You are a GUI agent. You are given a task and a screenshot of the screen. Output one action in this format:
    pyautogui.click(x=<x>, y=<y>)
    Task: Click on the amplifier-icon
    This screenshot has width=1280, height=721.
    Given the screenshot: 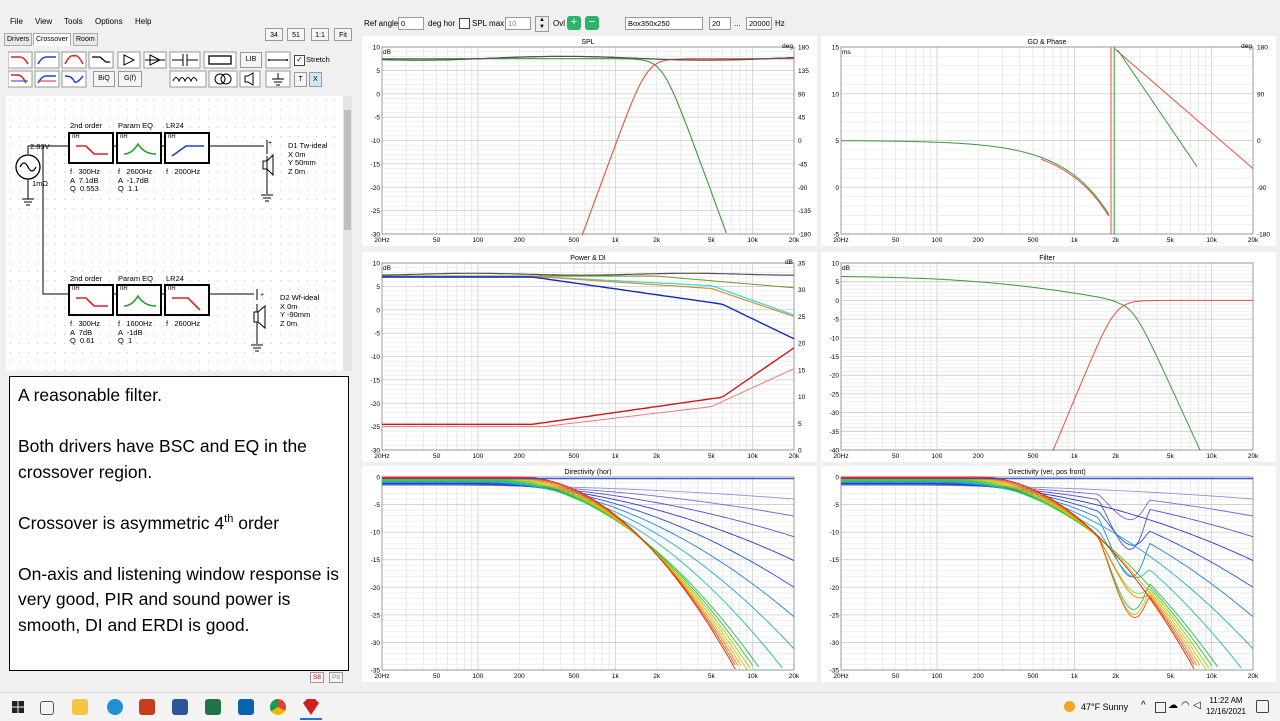 What is the action you would take?
    pyautogui.click(x=129, y=60)
    